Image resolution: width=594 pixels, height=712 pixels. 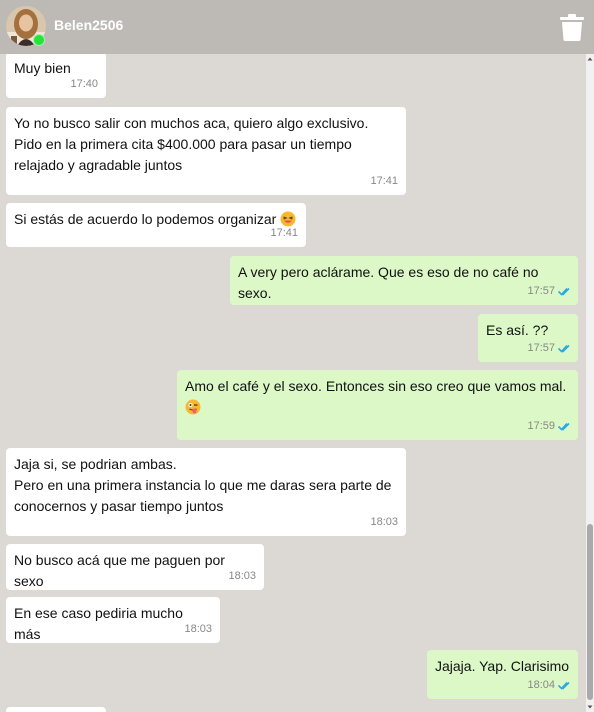 I want to click on message-incoming: En ese caso pediria mucho más 18:03, so click(x=113, y=620).